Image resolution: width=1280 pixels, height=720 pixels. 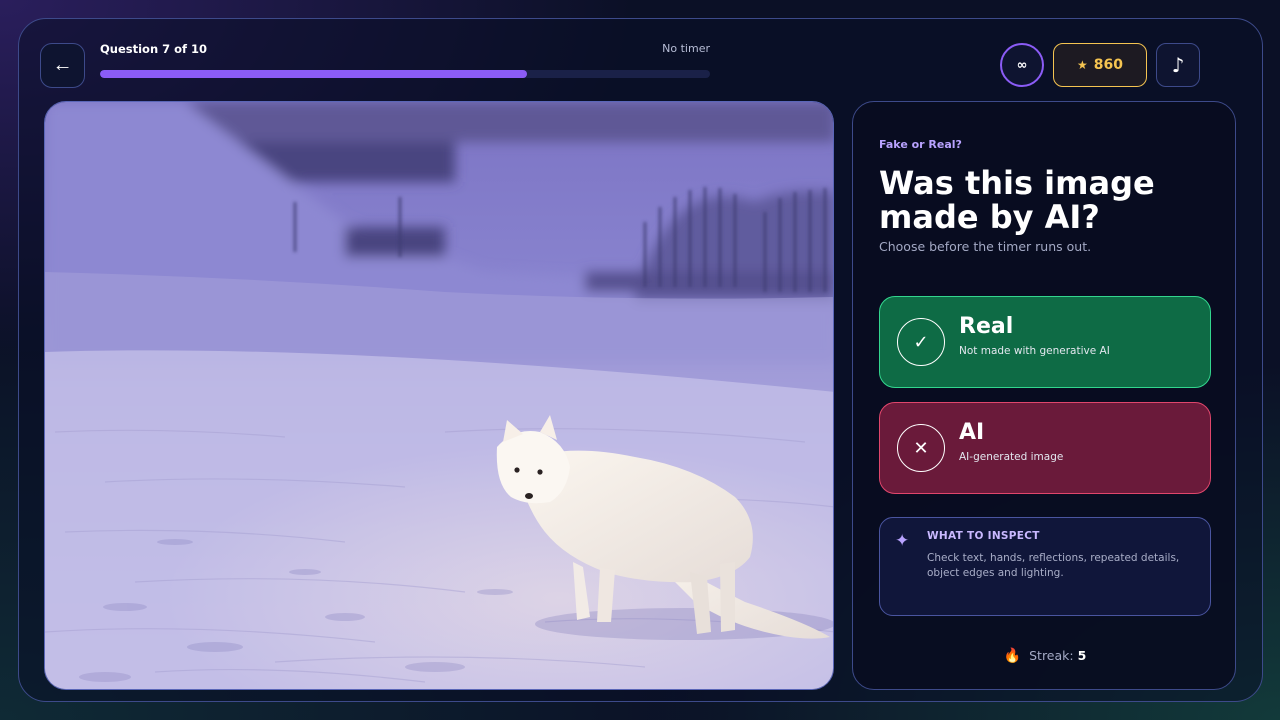 I want to click on score-badge: ★ 860, so click(x=1100, y=65).